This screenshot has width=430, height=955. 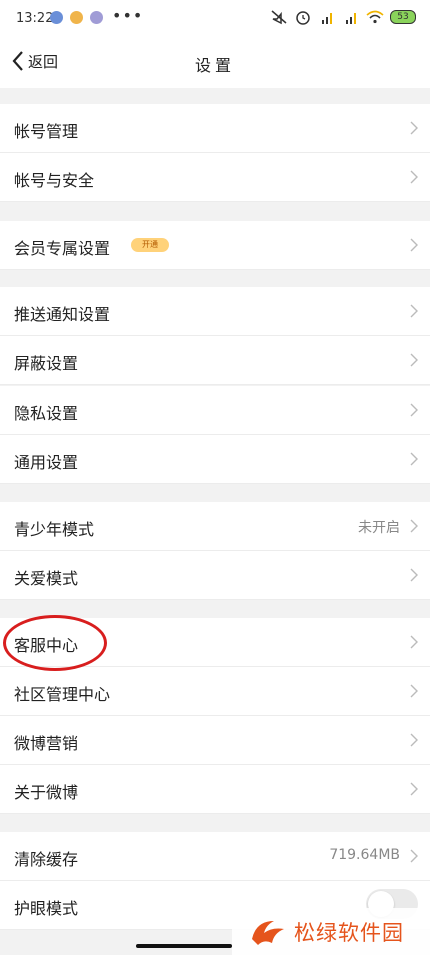 I want to click on settings-item-label: 关爱模式, so click(x=46, y=578).